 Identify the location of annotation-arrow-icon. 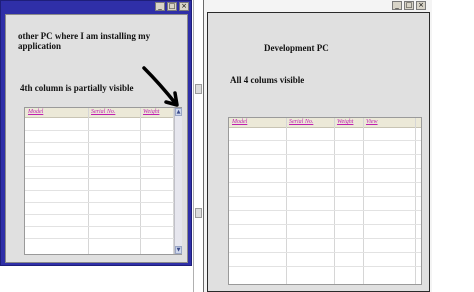
(160, 86).